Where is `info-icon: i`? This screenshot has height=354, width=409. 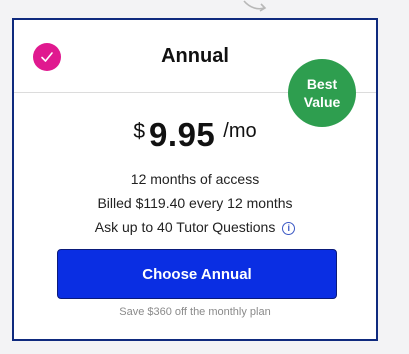
info-icon: i is located at coordinates (289, 228).